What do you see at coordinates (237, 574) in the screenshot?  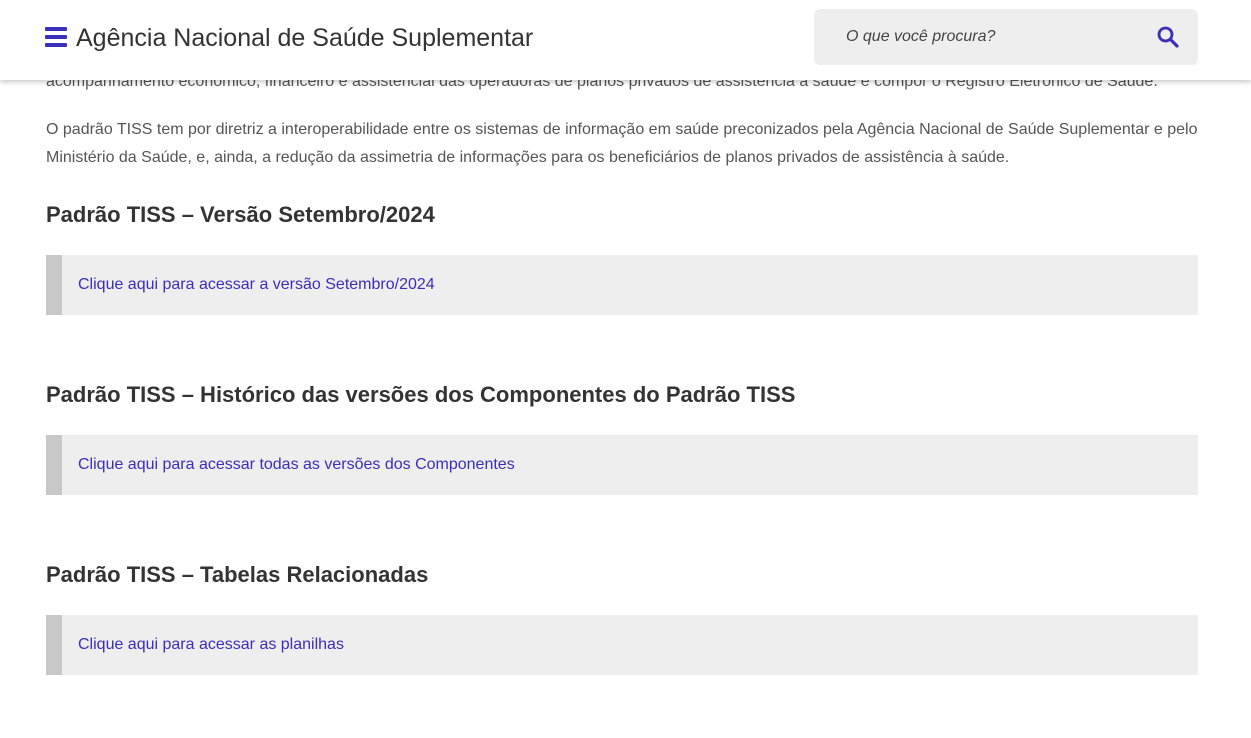 I see `section-title-tabelas: Padrão TISS – Tabelas Relacionadas` at bounding box center [237, 574].